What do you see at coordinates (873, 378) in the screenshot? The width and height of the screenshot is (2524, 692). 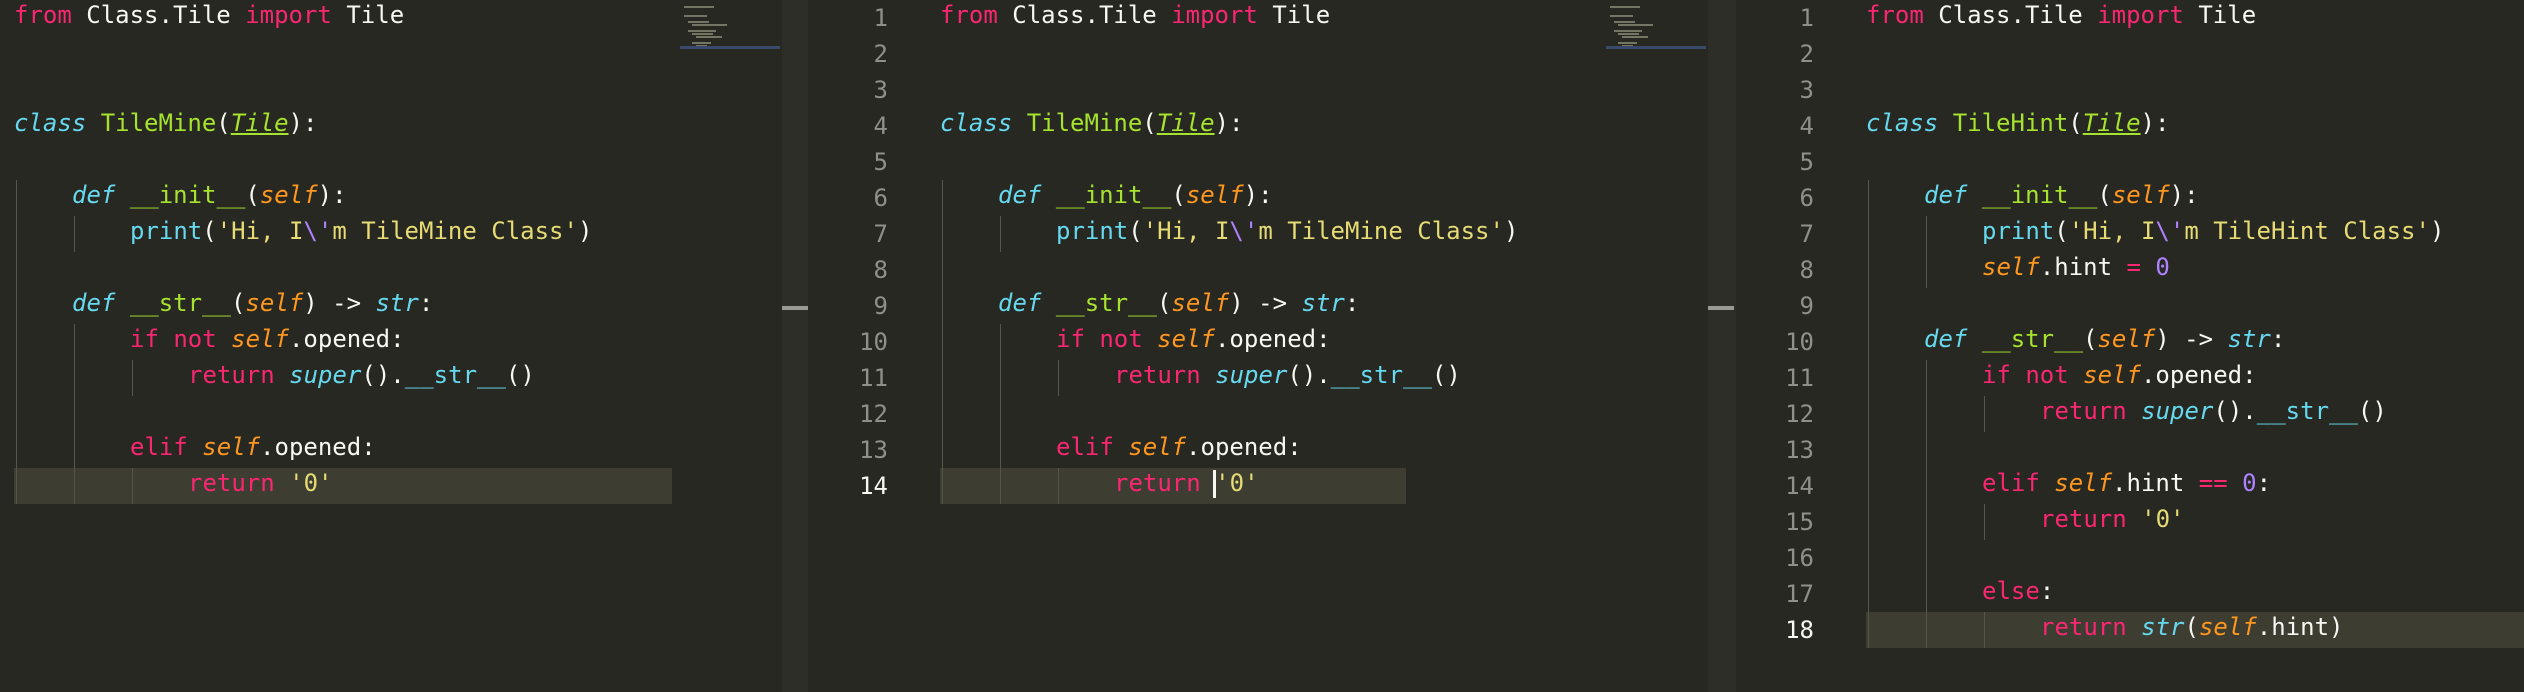 I see `line-number: 11` at bounding box center [873, 378].